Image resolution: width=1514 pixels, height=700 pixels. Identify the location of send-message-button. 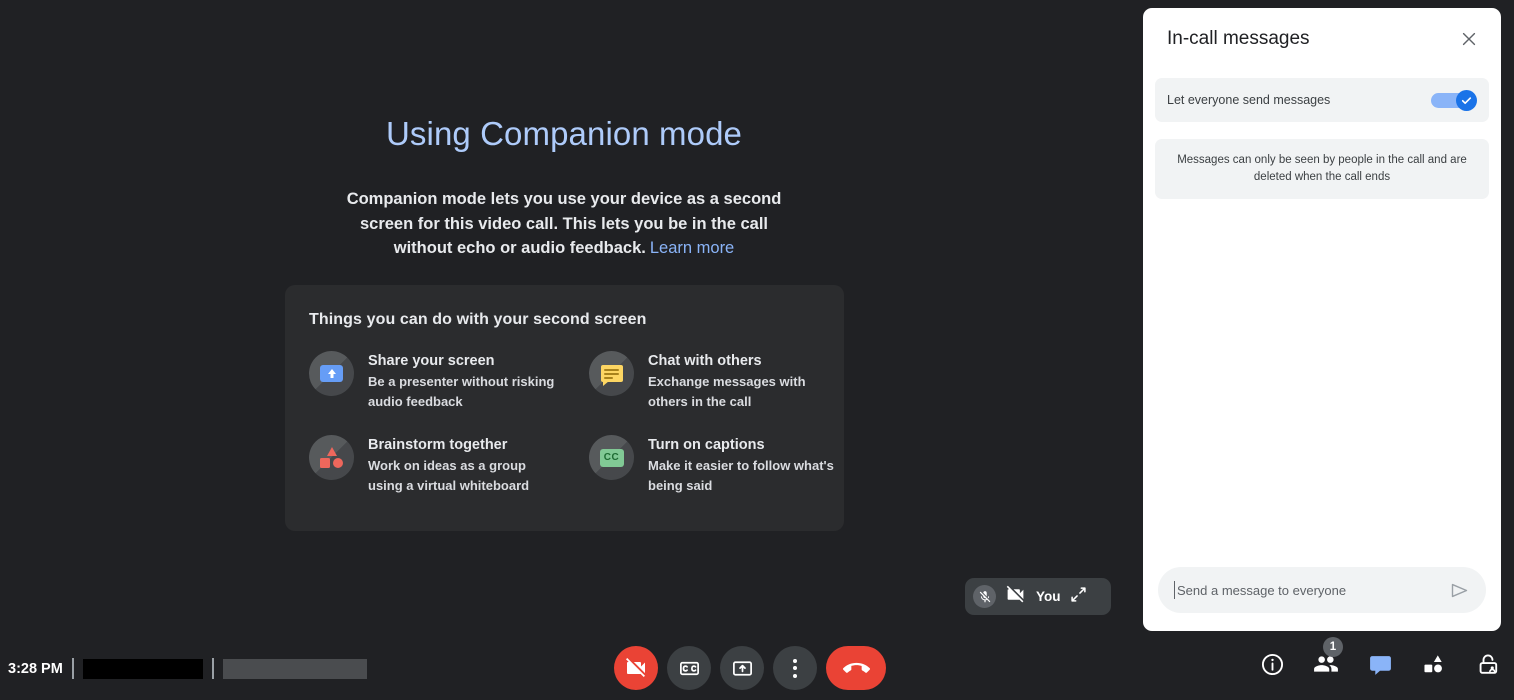
(1459, 590).